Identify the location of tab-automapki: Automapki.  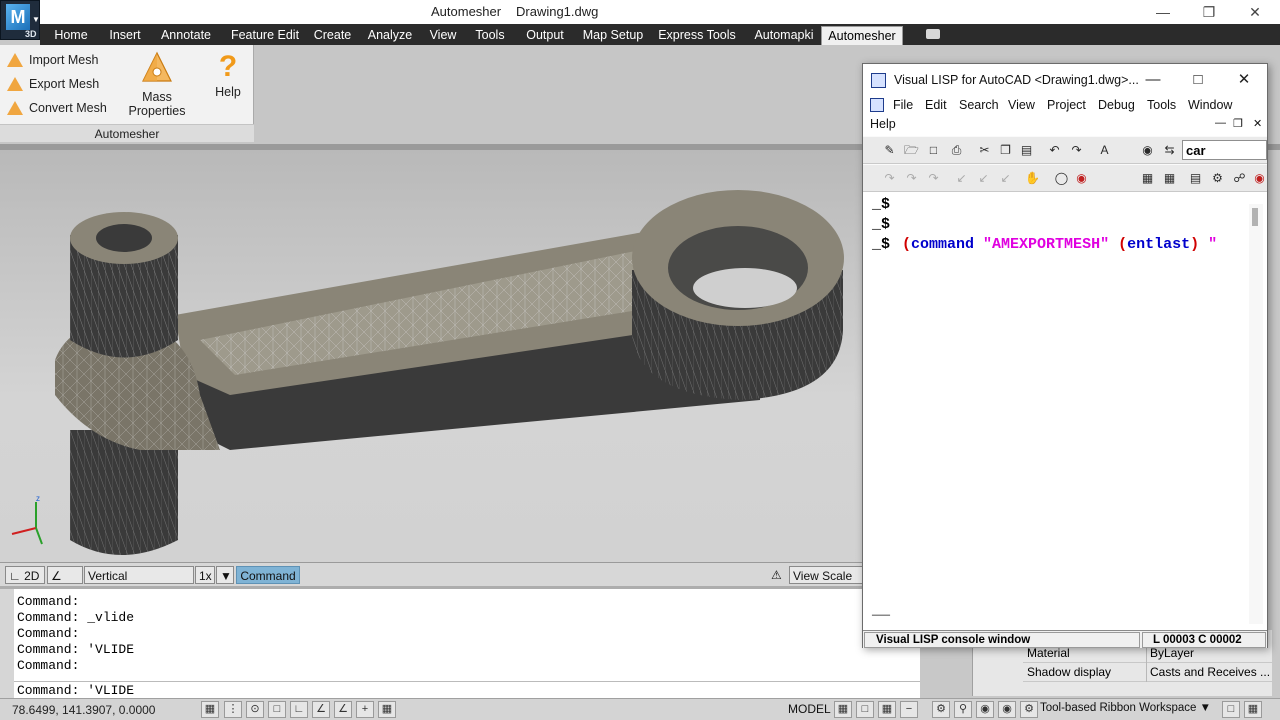
(784, 35).